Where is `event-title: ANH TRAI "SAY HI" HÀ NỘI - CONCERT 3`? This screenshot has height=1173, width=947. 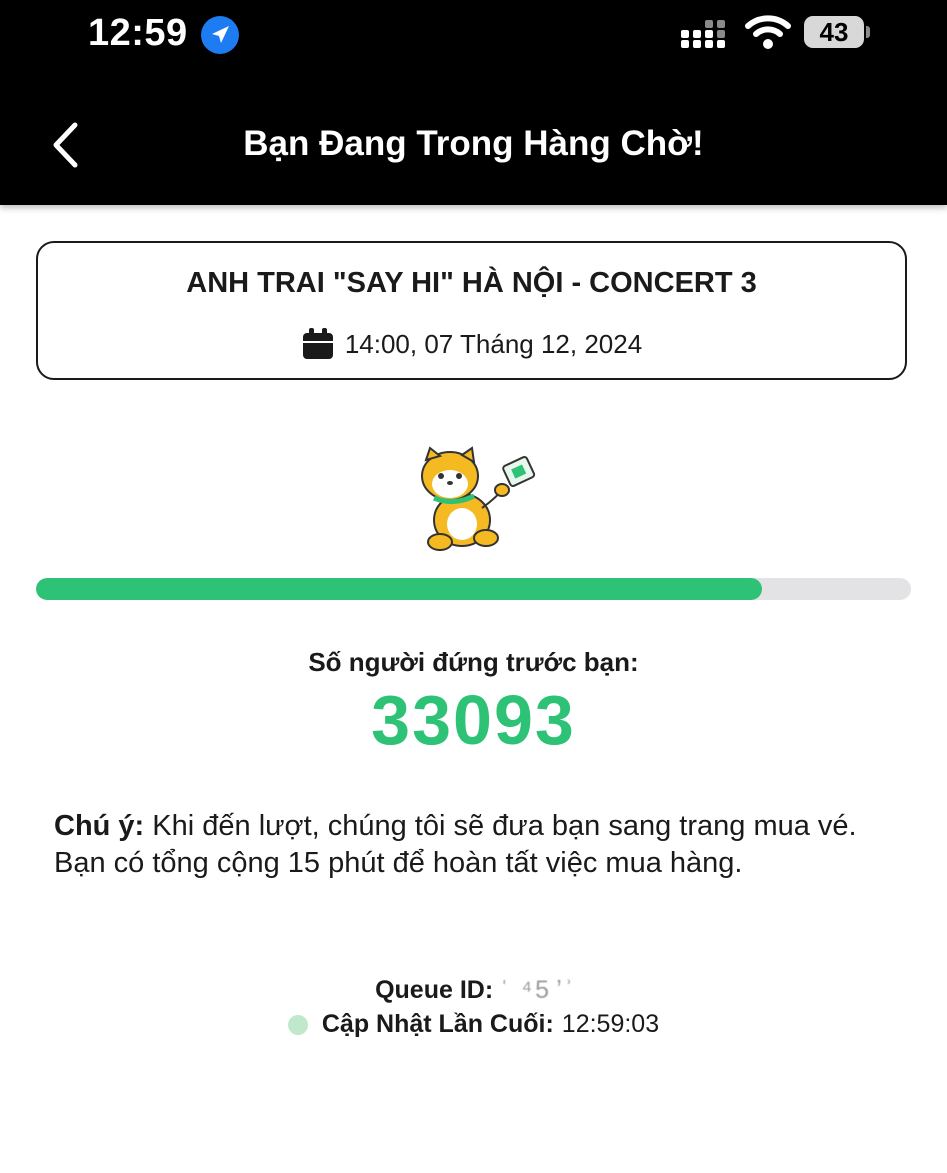
event-title: ANH TRAI "SAY HI" HÀ NỘI - CONCERT 3 is located at coordinates (471, 283).